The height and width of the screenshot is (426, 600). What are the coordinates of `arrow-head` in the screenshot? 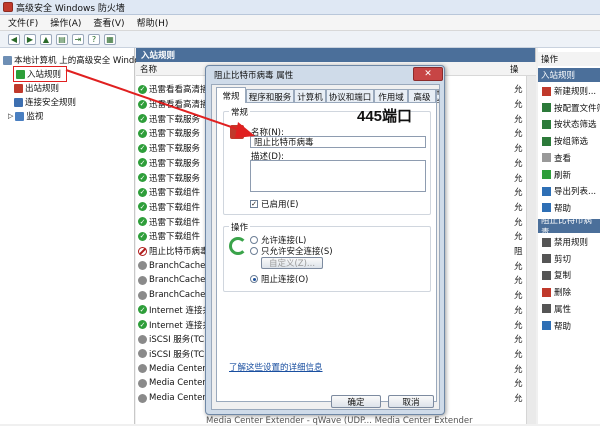 It's located at (245, 130).